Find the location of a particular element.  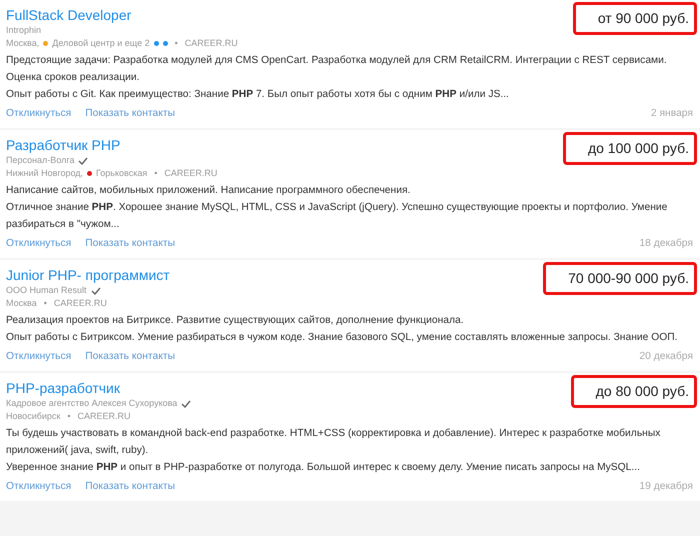

post-date: 18 декабря is located at coordinates (666, 244).